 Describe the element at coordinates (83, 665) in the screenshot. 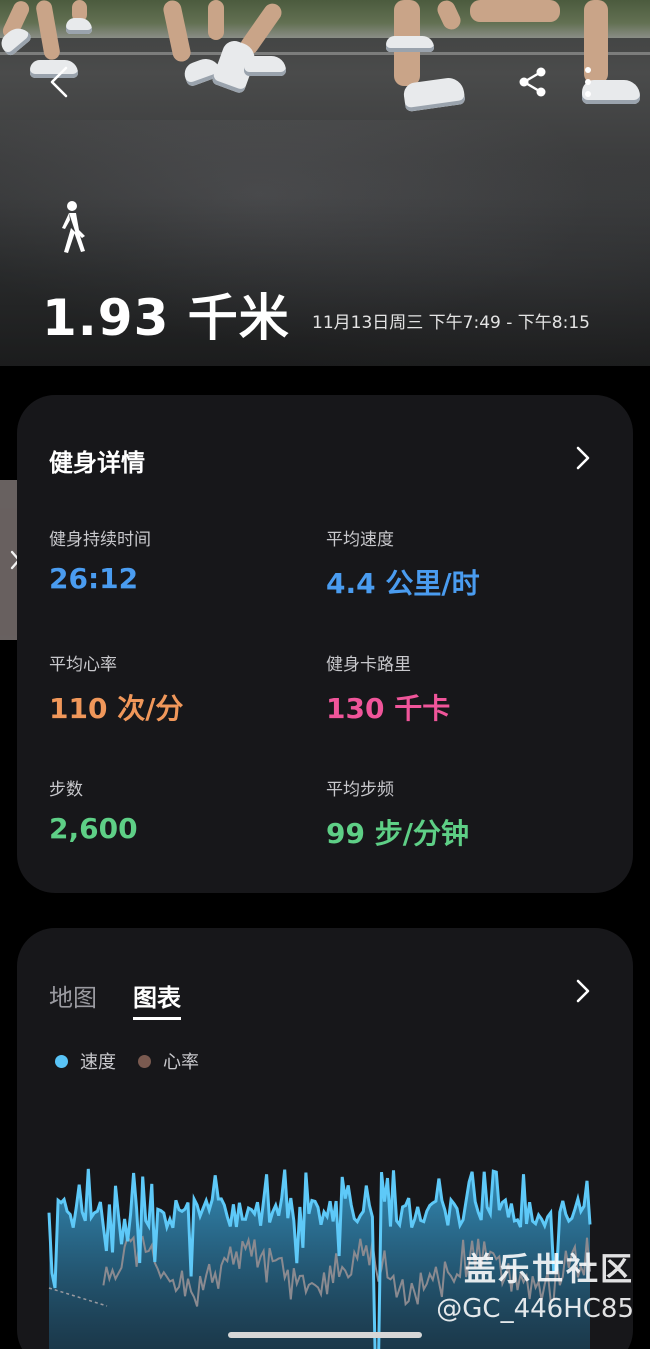

I see `metric-label: 平均心率` at that location.